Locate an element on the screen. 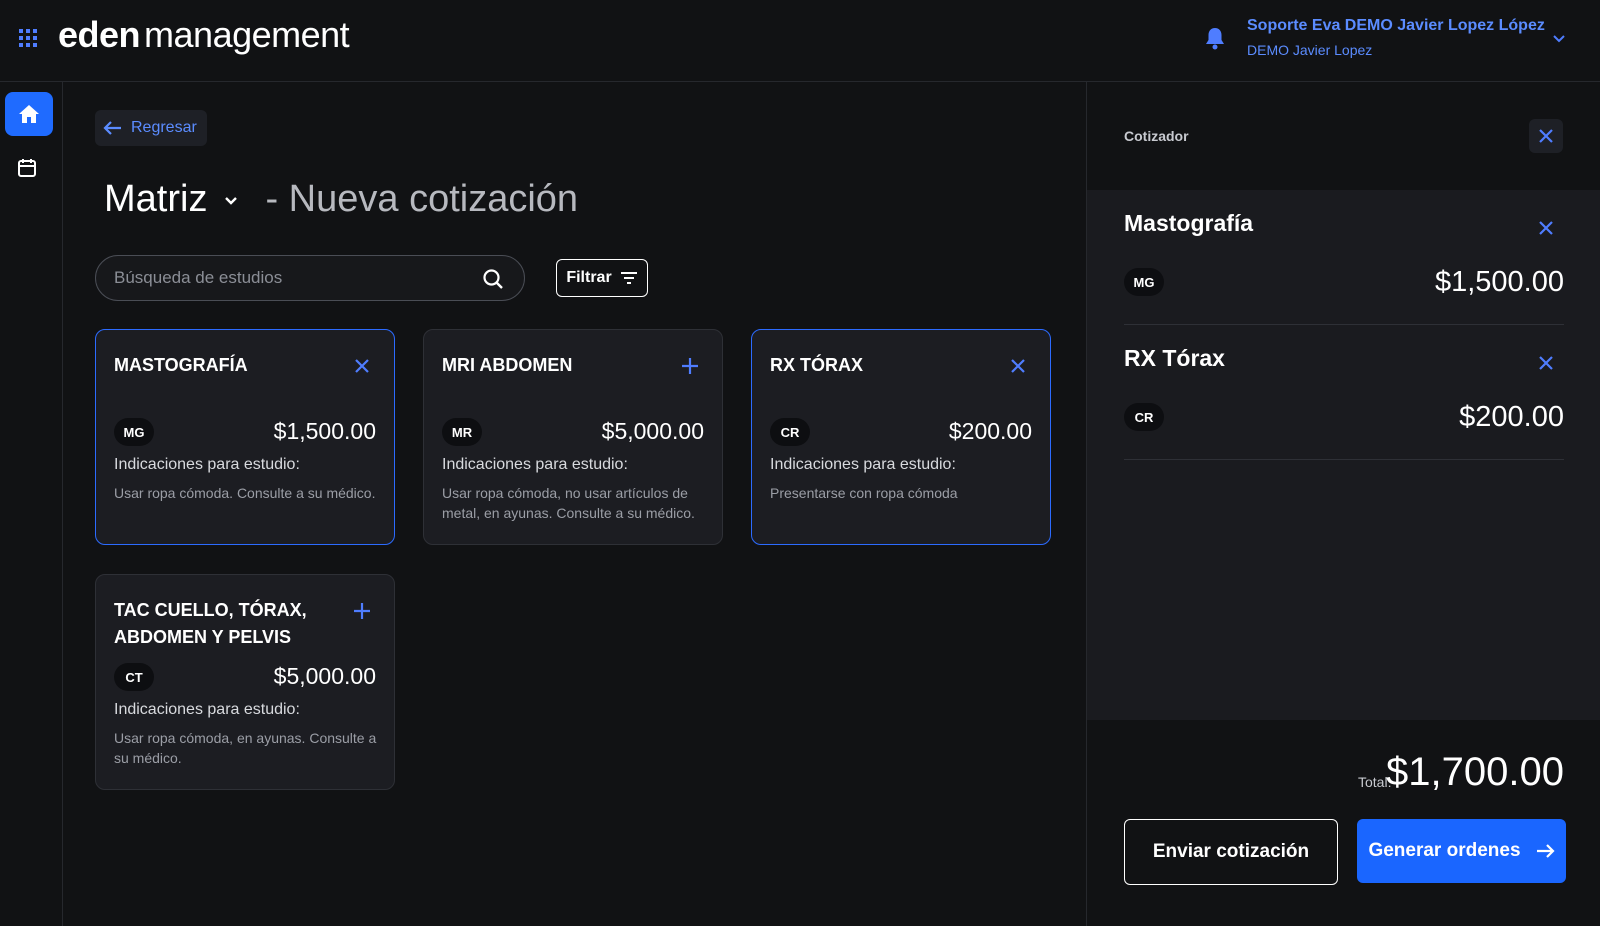 This screenshot has height=926, width=1600. quote-panel-title: Cotizador is located at coordinates (1156, 136).